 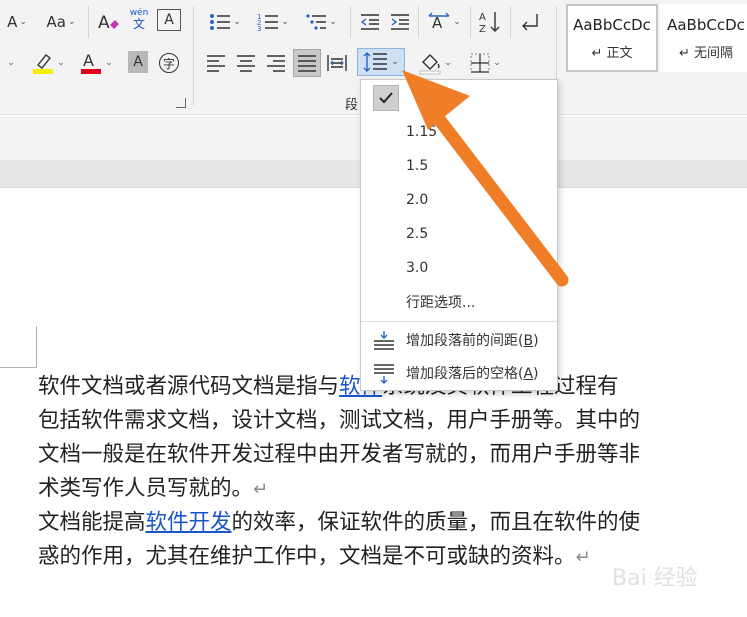 What do you see at coordinates (459, 321) in the screenshot?
I see `menu-divider` at bounding box center [459, 321].